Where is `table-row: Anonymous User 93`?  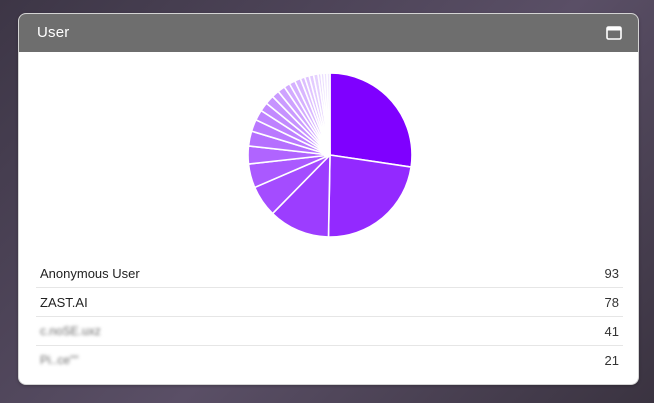
table-row: Anonymous User 93 is located at coordinates (329, 273).